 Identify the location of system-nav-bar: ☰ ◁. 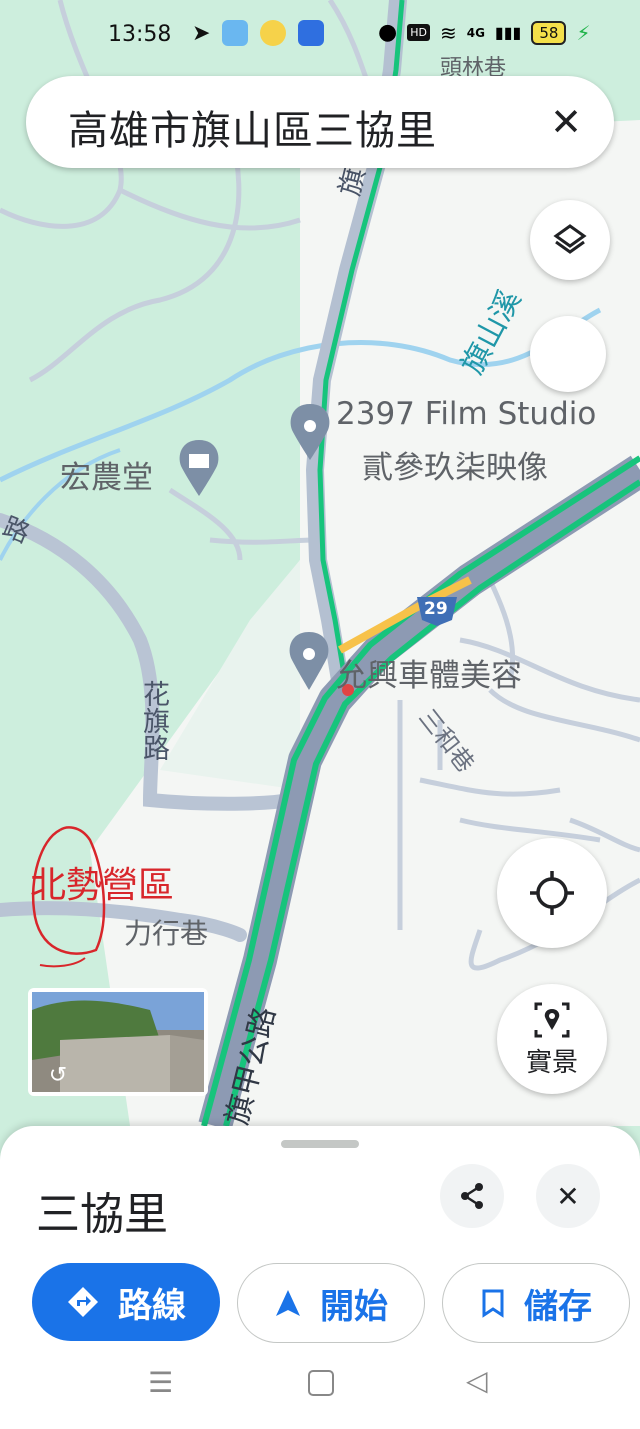
(320, 1385).